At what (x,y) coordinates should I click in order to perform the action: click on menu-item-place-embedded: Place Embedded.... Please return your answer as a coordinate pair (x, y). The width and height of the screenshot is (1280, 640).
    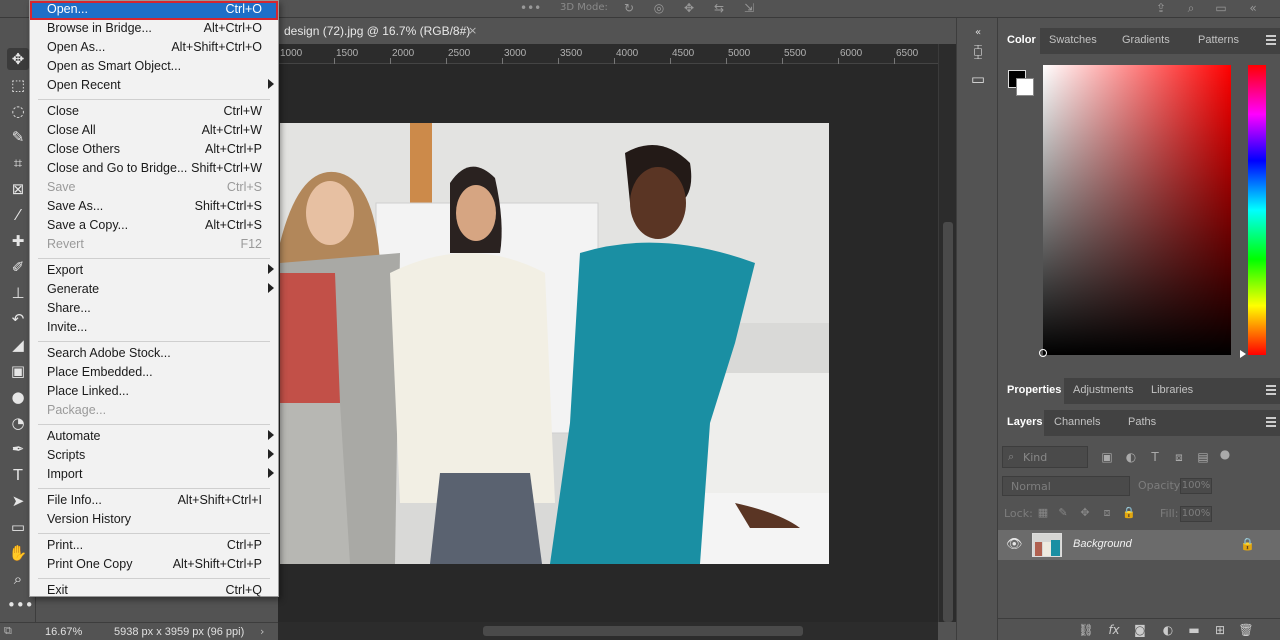
    Looking at the image, I should click on (154, 373).